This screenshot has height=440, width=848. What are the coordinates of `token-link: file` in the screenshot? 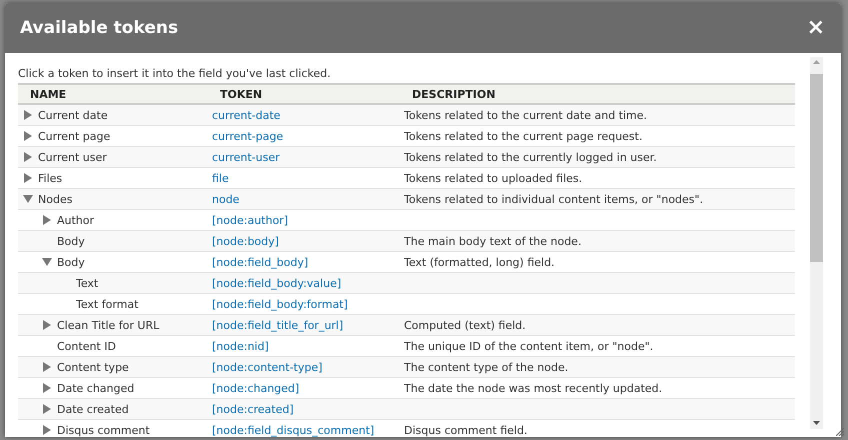 It's located at (304, 178).